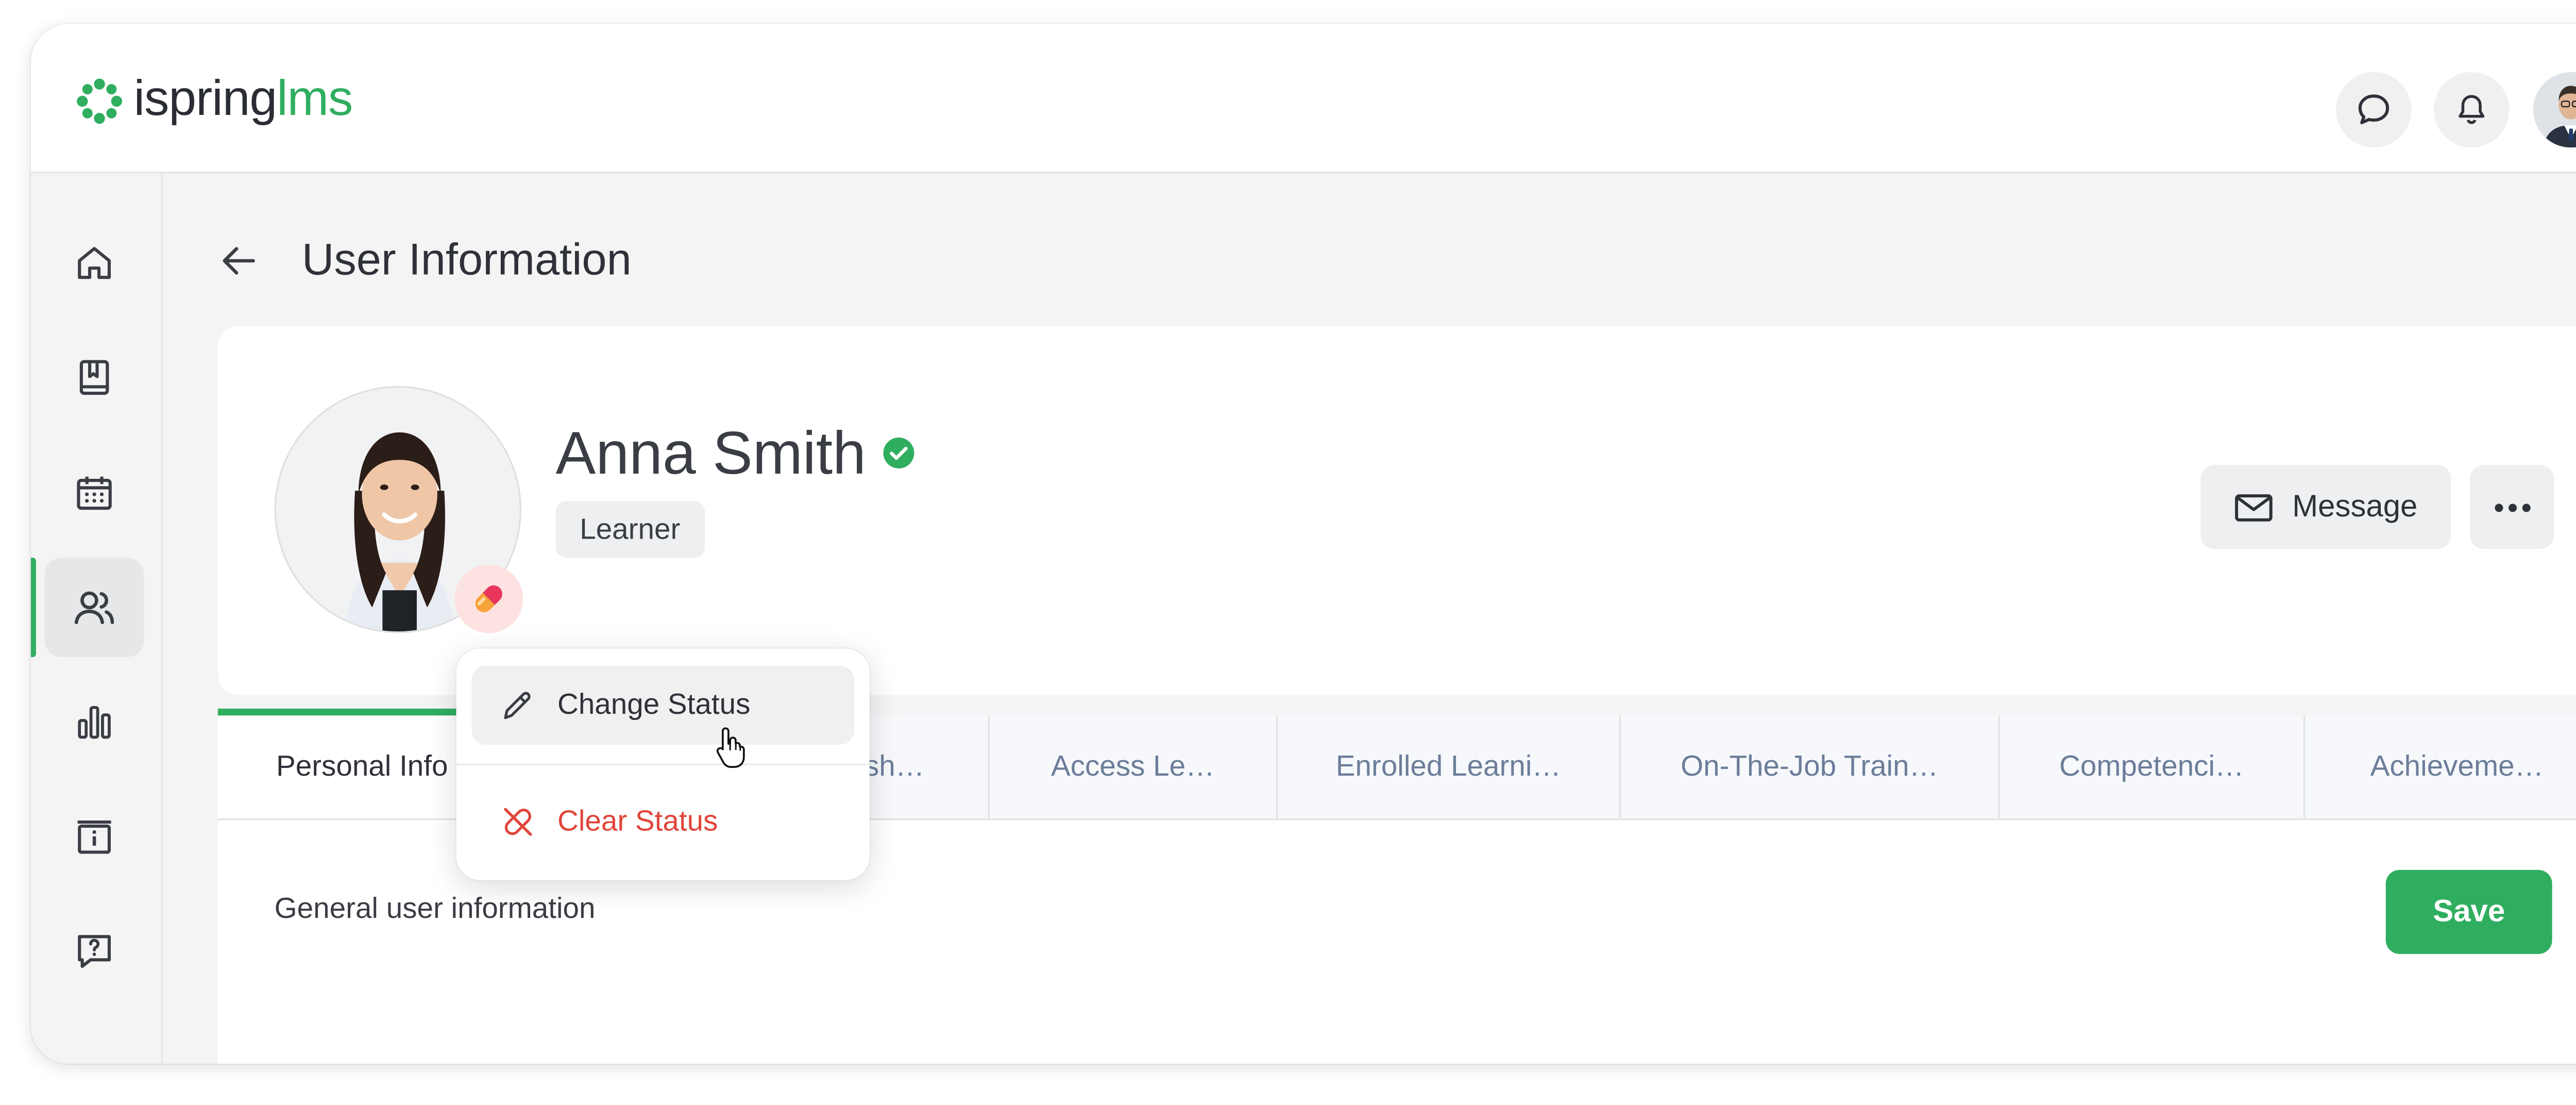  Describe the element at coordinates (100, 100) in the screenshot. I see `logo-icon` at that location.